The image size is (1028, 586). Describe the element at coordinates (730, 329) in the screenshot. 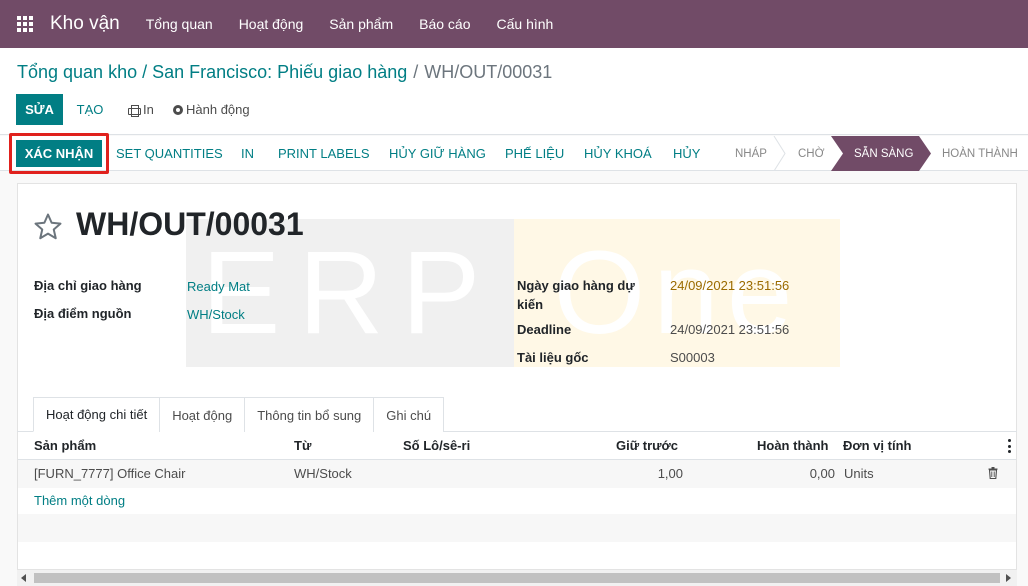

I see `deadline-value: 24/09/2021 23:51:56` at that location.